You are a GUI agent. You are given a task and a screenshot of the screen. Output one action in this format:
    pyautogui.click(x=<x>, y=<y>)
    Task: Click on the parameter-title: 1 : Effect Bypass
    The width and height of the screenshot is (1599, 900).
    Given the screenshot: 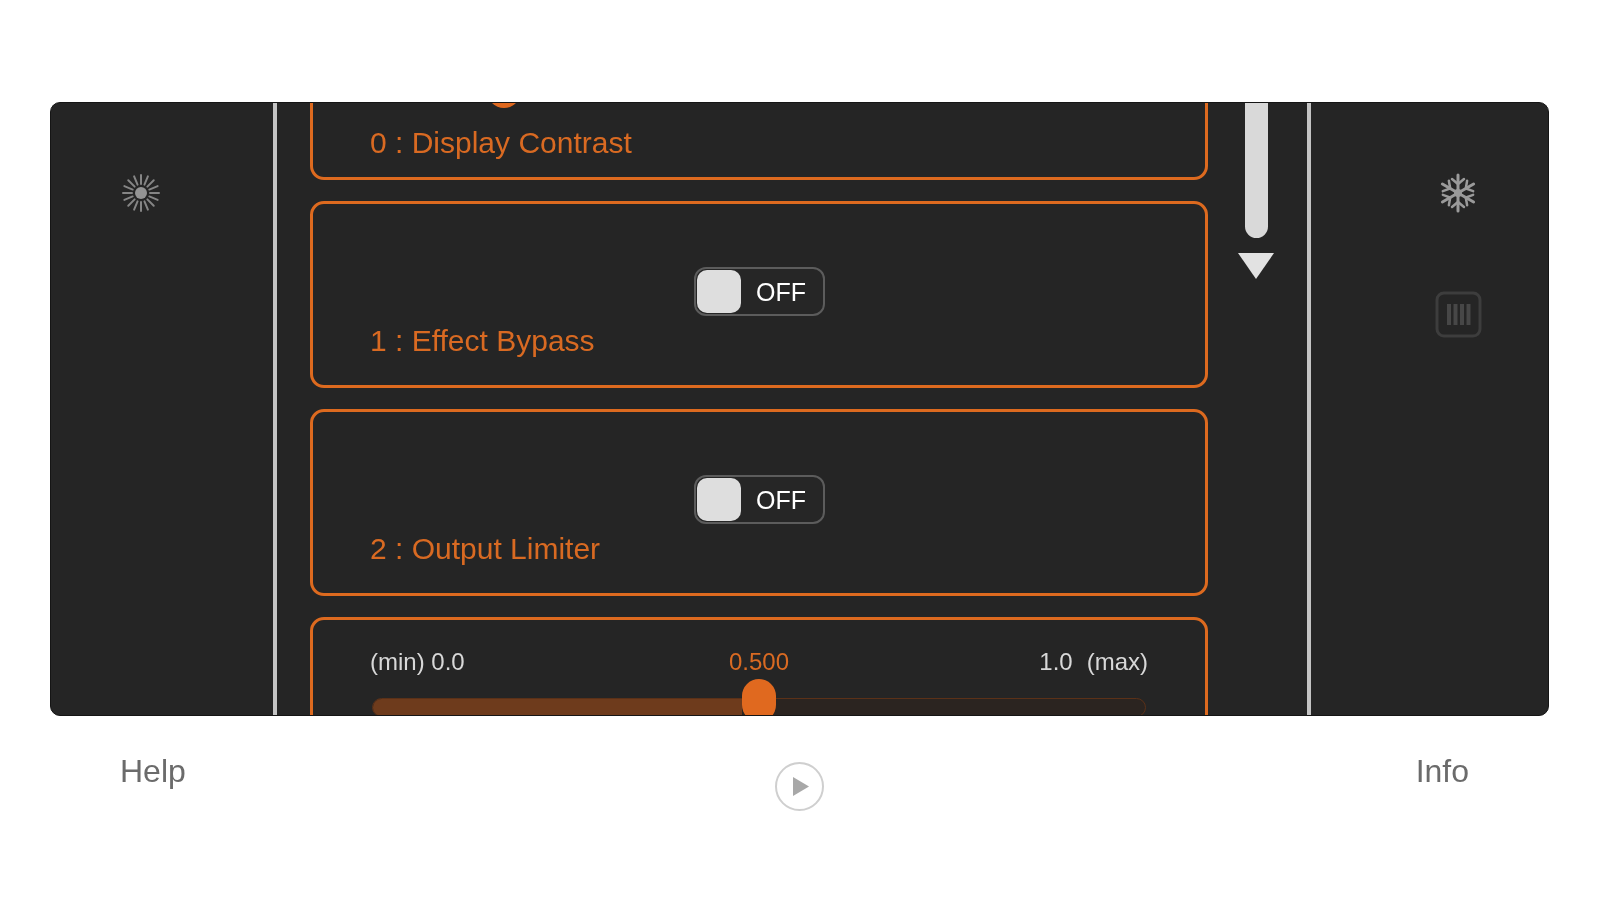 What is the action you would take?
    pyautogui.click(x=482, y=341)
    